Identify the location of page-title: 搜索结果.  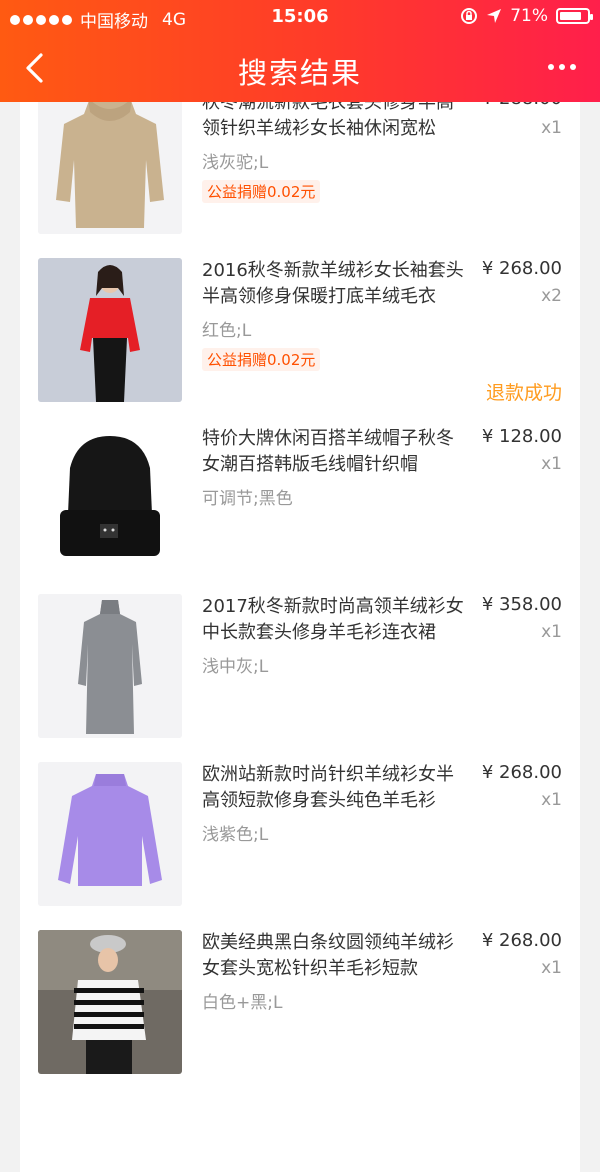
(299, 73).